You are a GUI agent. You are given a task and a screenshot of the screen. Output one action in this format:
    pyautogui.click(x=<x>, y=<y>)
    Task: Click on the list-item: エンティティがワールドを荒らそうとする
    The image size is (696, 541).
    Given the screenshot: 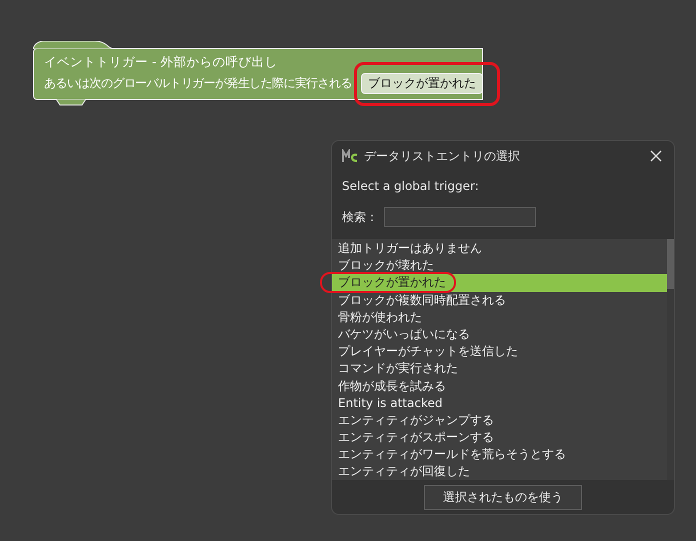 What is the action you would take?
    pyautogui.click(x=499, y=455)
    